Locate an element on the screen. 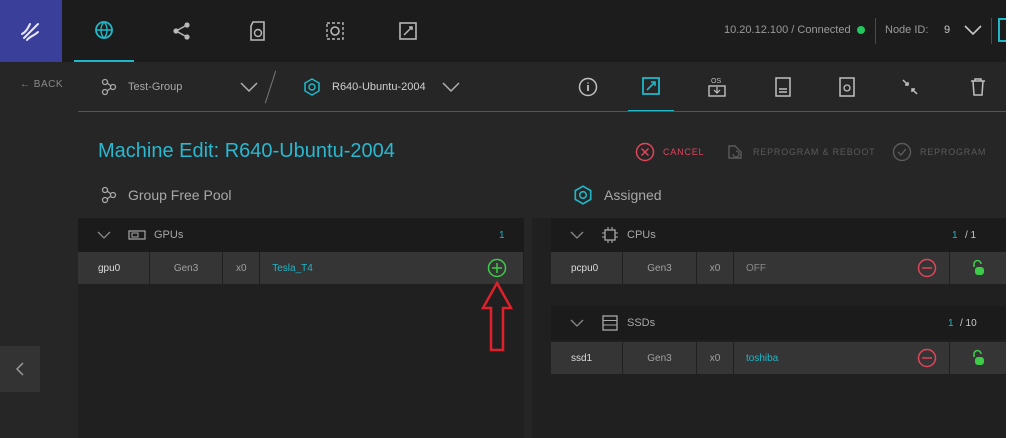 The width and height of the screenshot is (1024, 438). table-row: pcpu0 Gen3 x0 OFF is located at coordinates (778, 268).